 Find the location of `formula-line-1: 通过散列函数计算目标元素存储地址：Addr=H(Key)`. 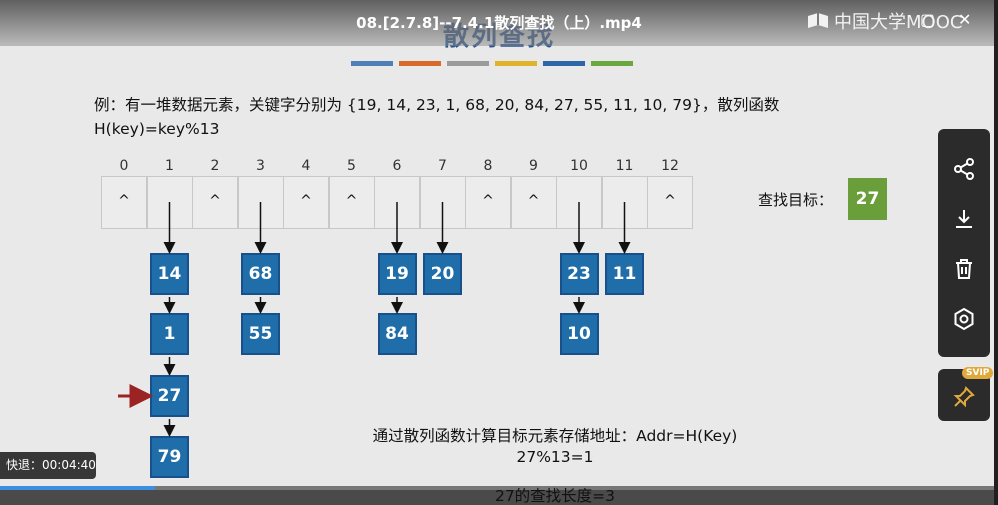

formula-line-1: 通过散列函数计算目标元素存储地址：Addr=H(Key) is located at coordinates (555, 436).